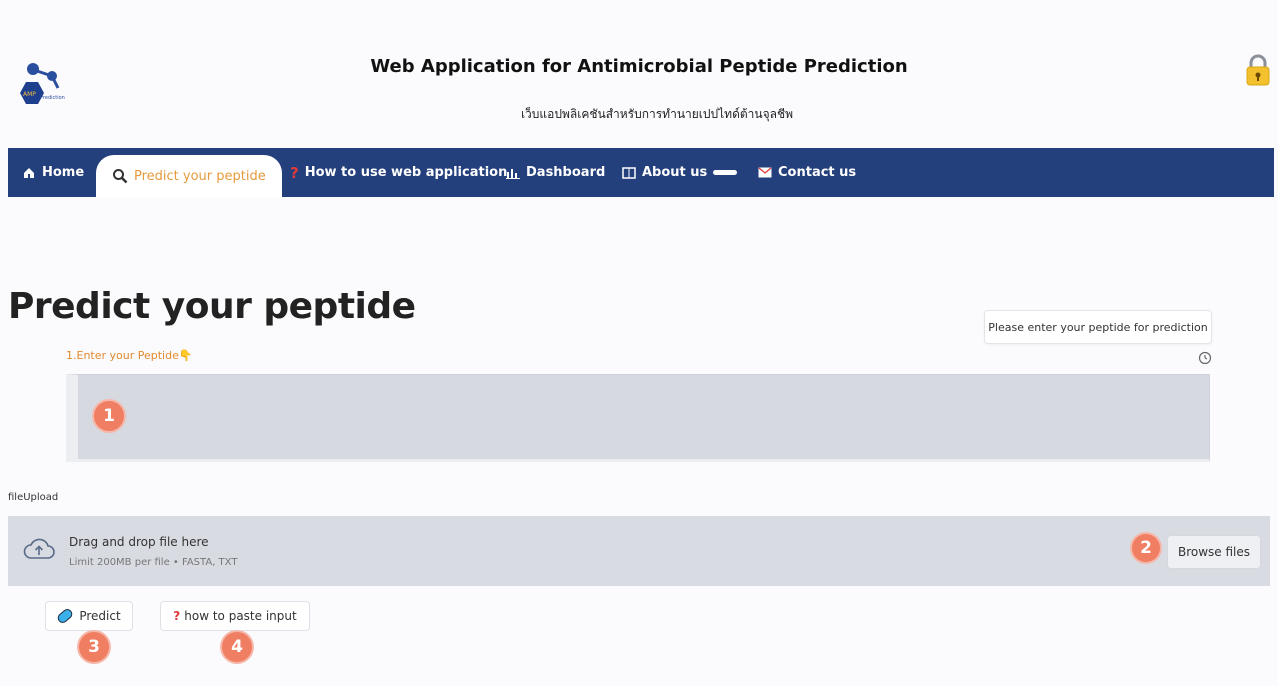 The width and height of the screenshot is (1278, 686). Describe the element at coordinates (65, 616) in the screenshot. I see `pill-icon` at that location.